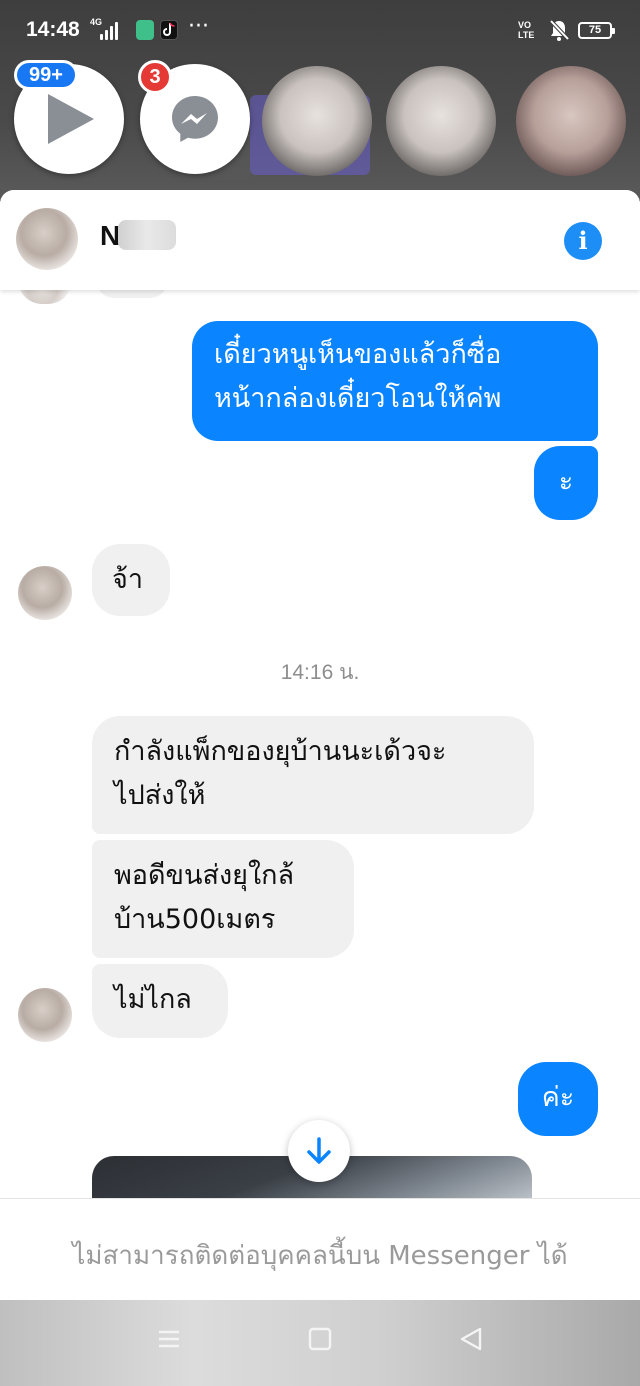 The width and height of the screenshot is (640, 1386). I want to click on play-icon, so click(71, 119).